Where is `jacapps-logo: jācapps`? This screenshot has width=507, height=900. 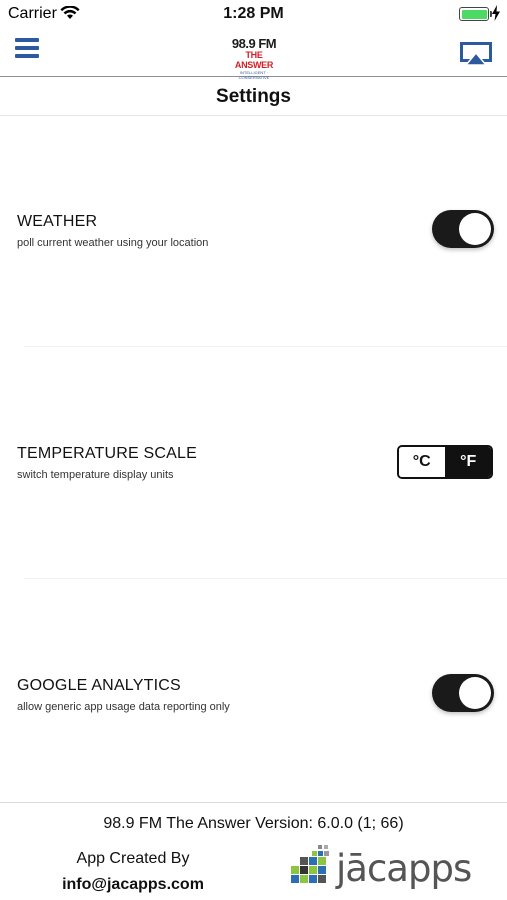 jacapps-logo: jācapps is located at coordinates (381, 868).